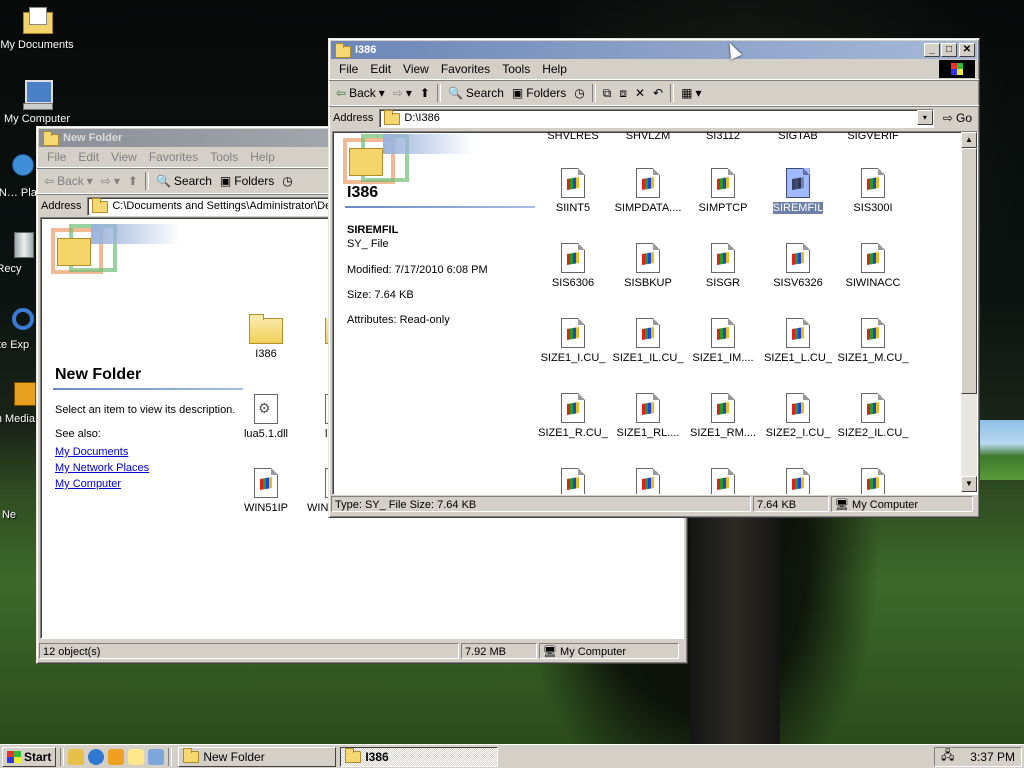 This screenshot has height=768, width=1024. I want to click on file-item: lu, so click(313, 417).